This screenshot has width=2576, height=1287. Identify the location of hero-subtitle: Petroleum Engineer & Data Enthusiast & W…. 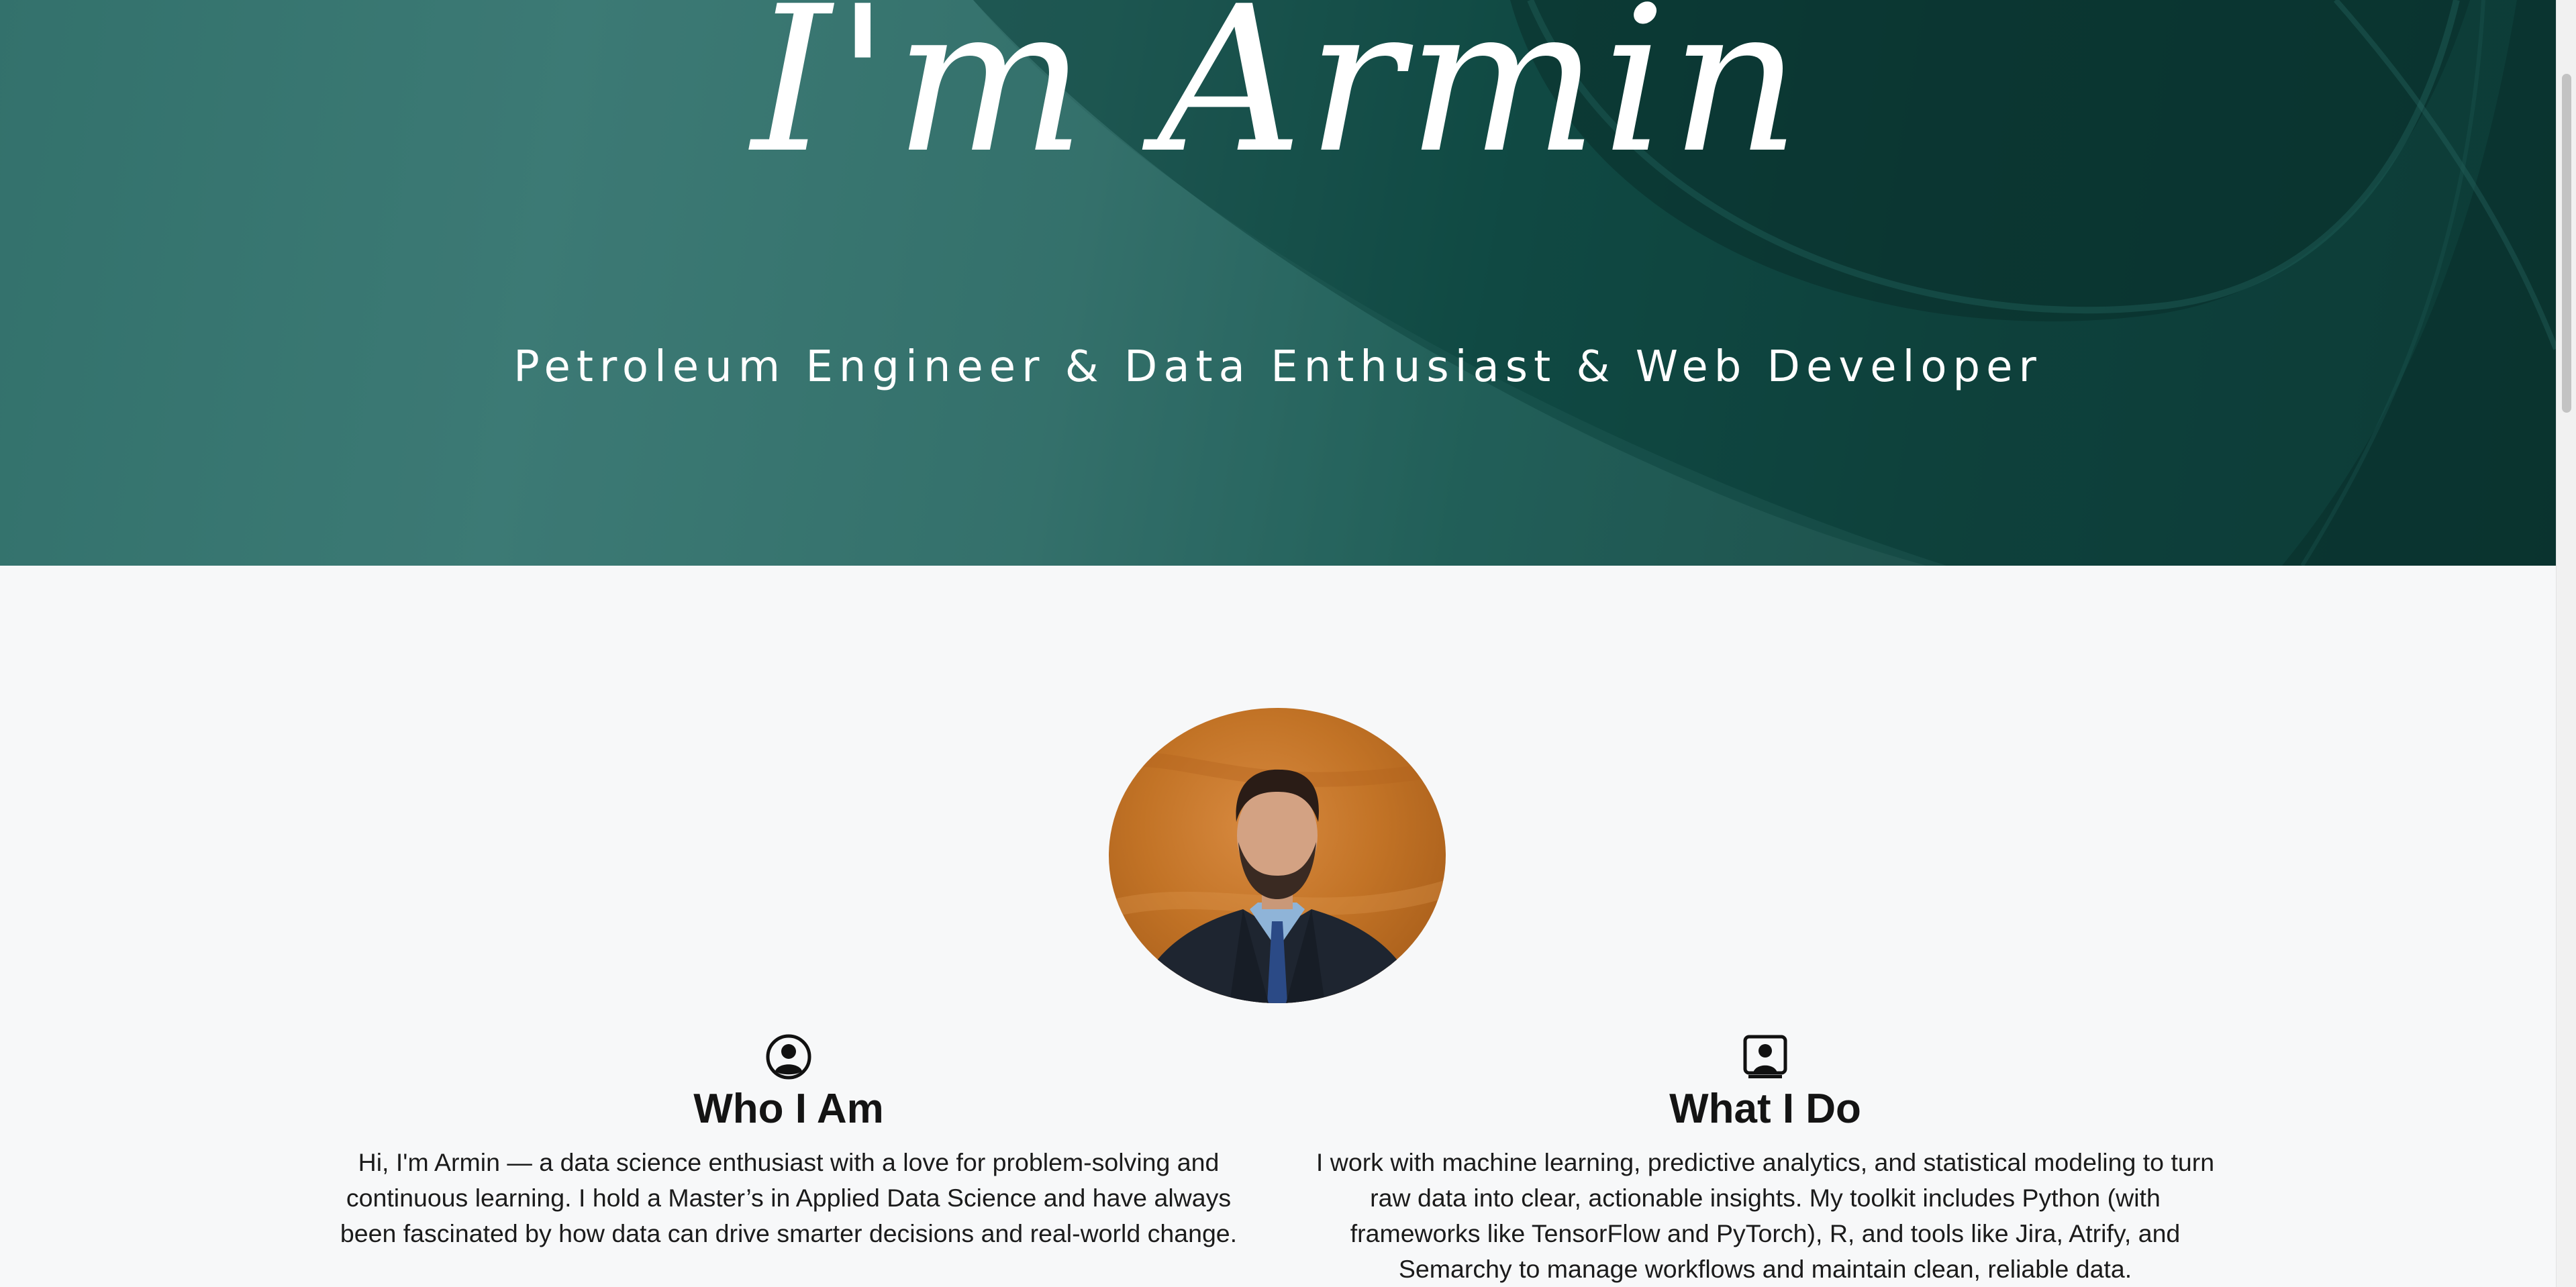
(1277, 367).